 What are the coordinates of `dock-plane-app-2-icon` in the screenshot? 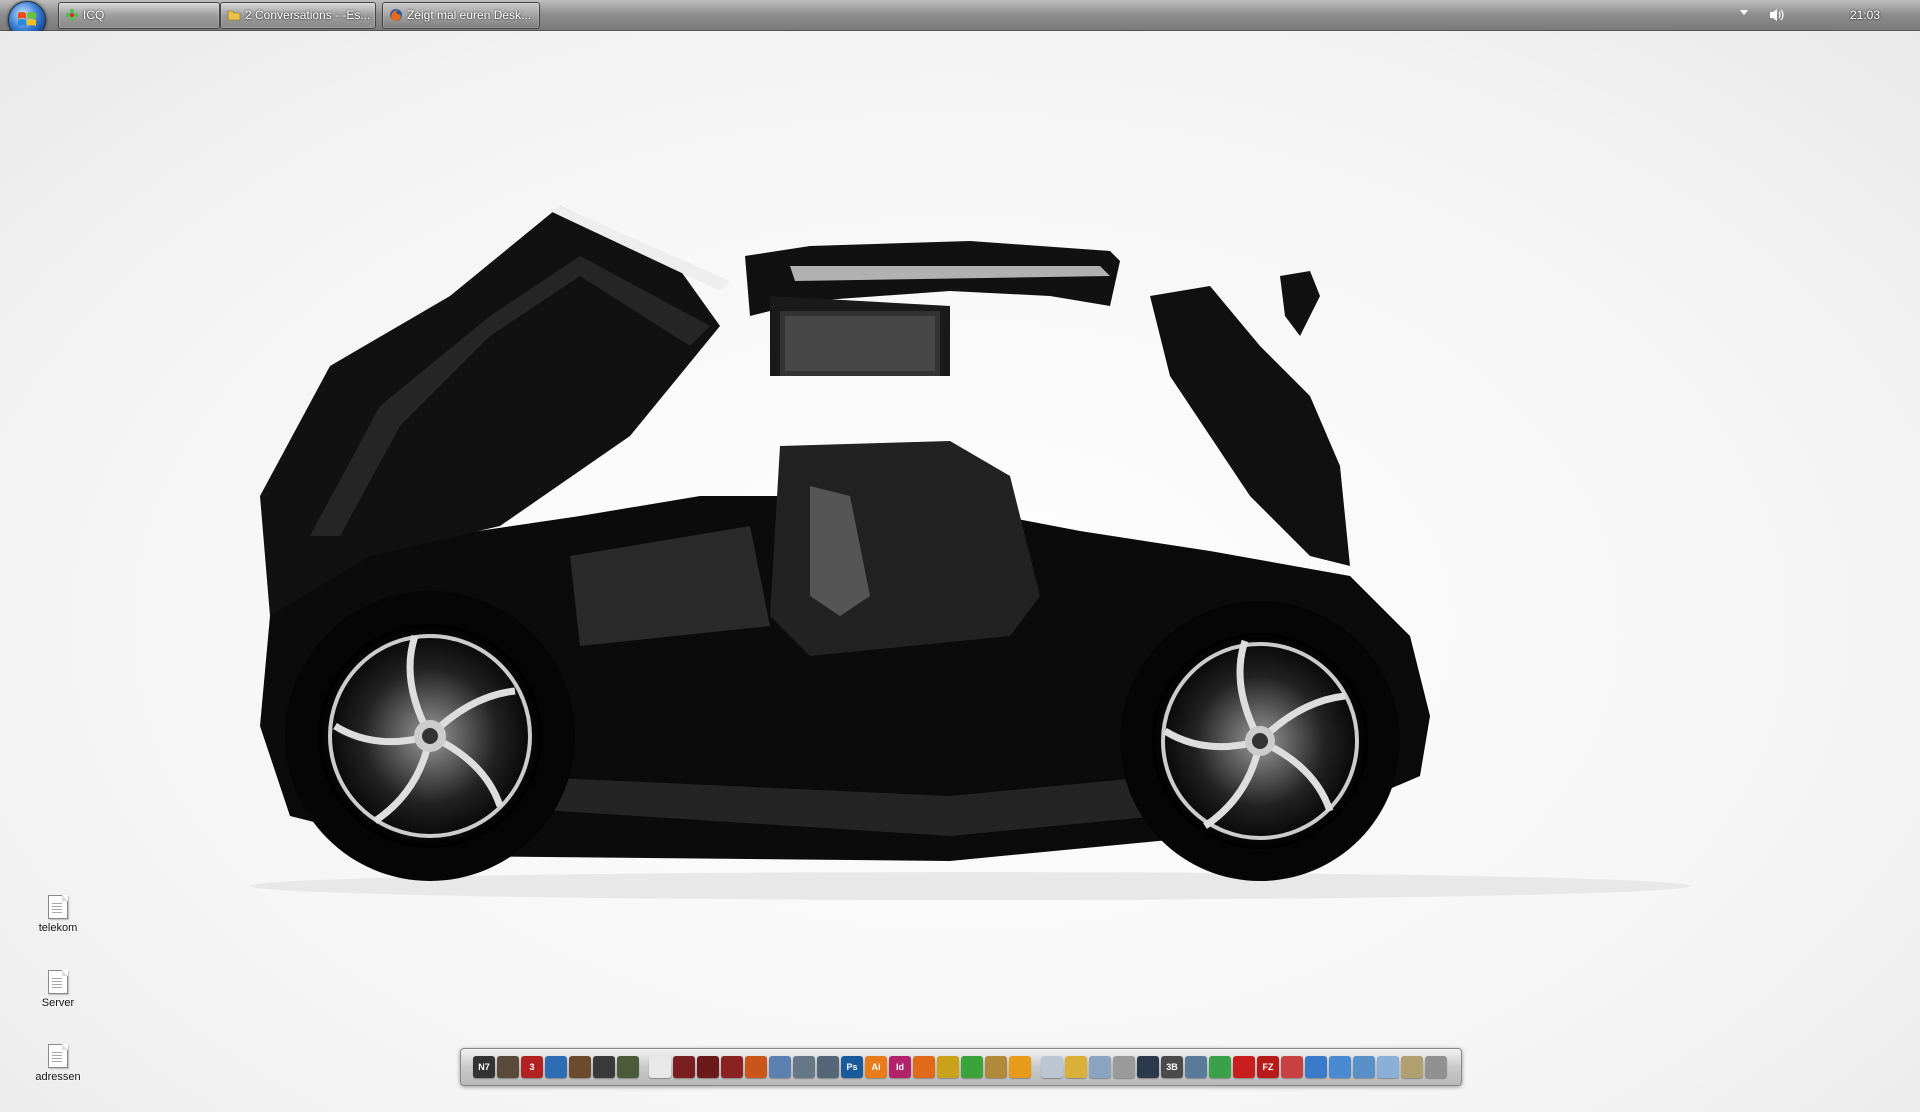 It's located at (708, 1067).